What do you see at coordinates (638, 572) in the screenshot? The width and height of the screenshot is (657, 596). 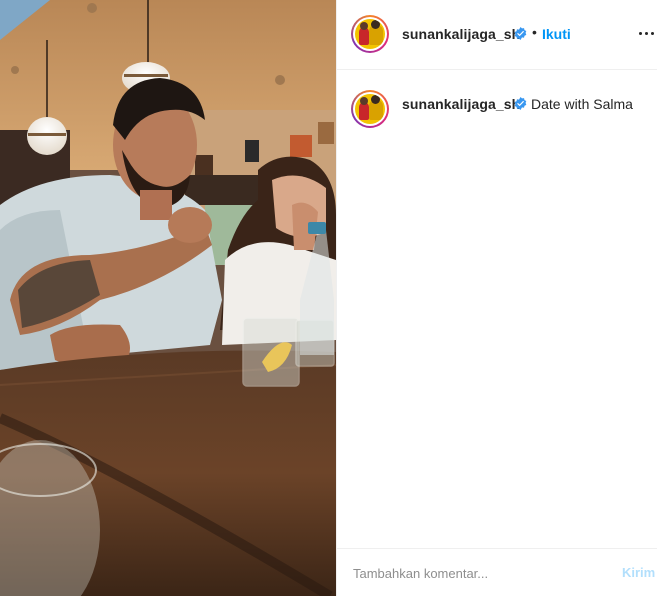 I see `post-comment-button: Kirim` at bounding box center [638, 572].